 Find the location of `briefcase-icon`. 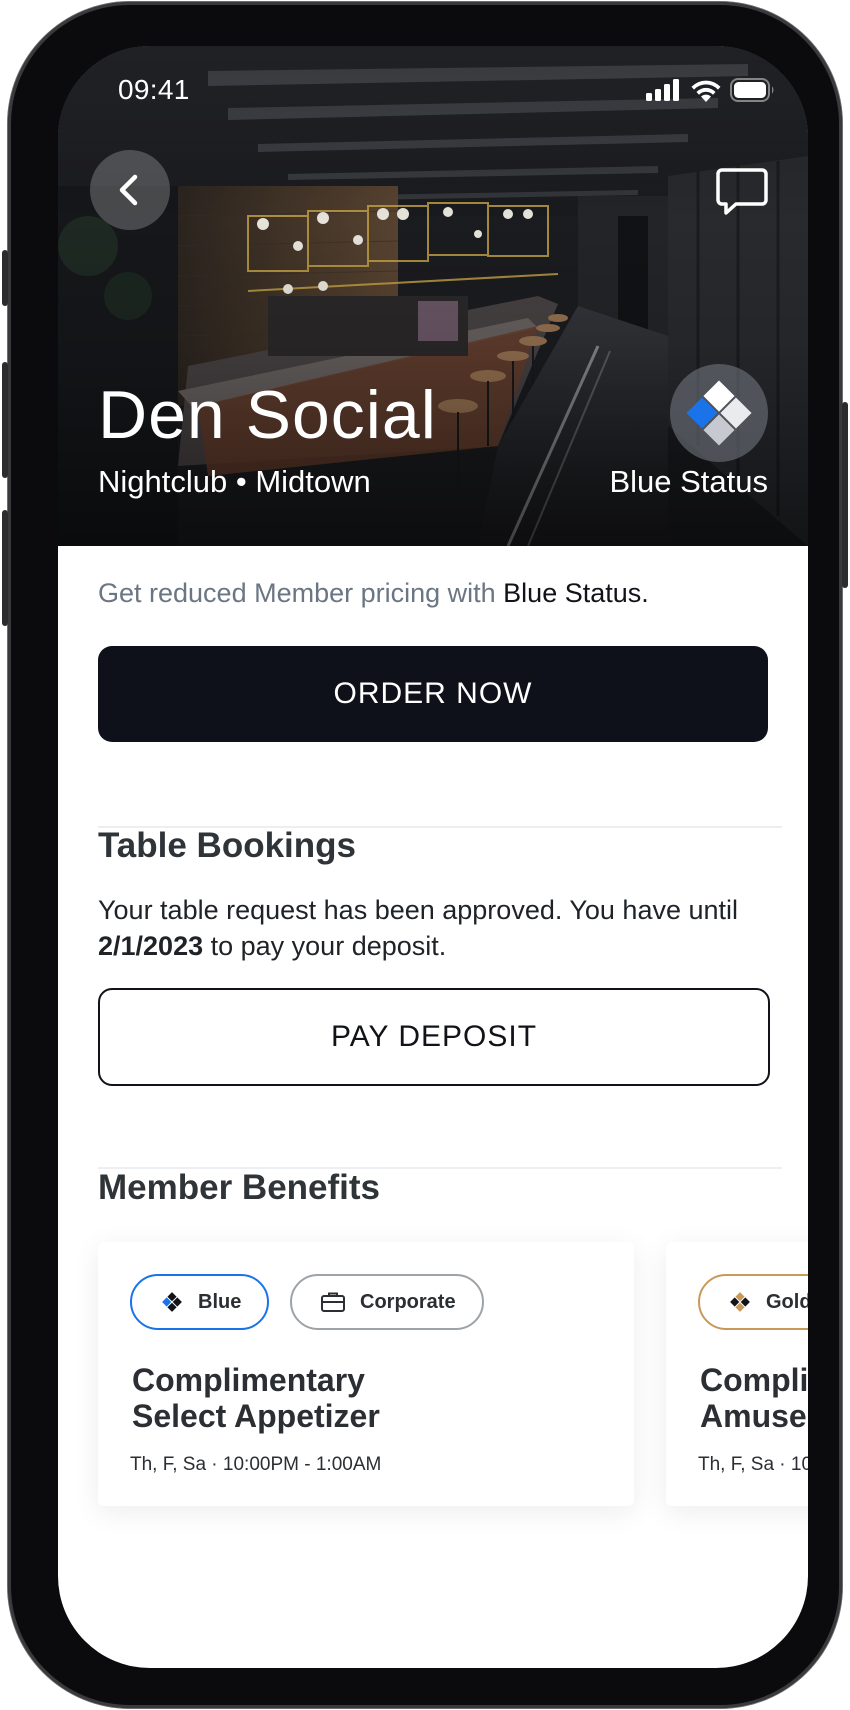

briefcase-icon is located at coordinates (333, 1302).